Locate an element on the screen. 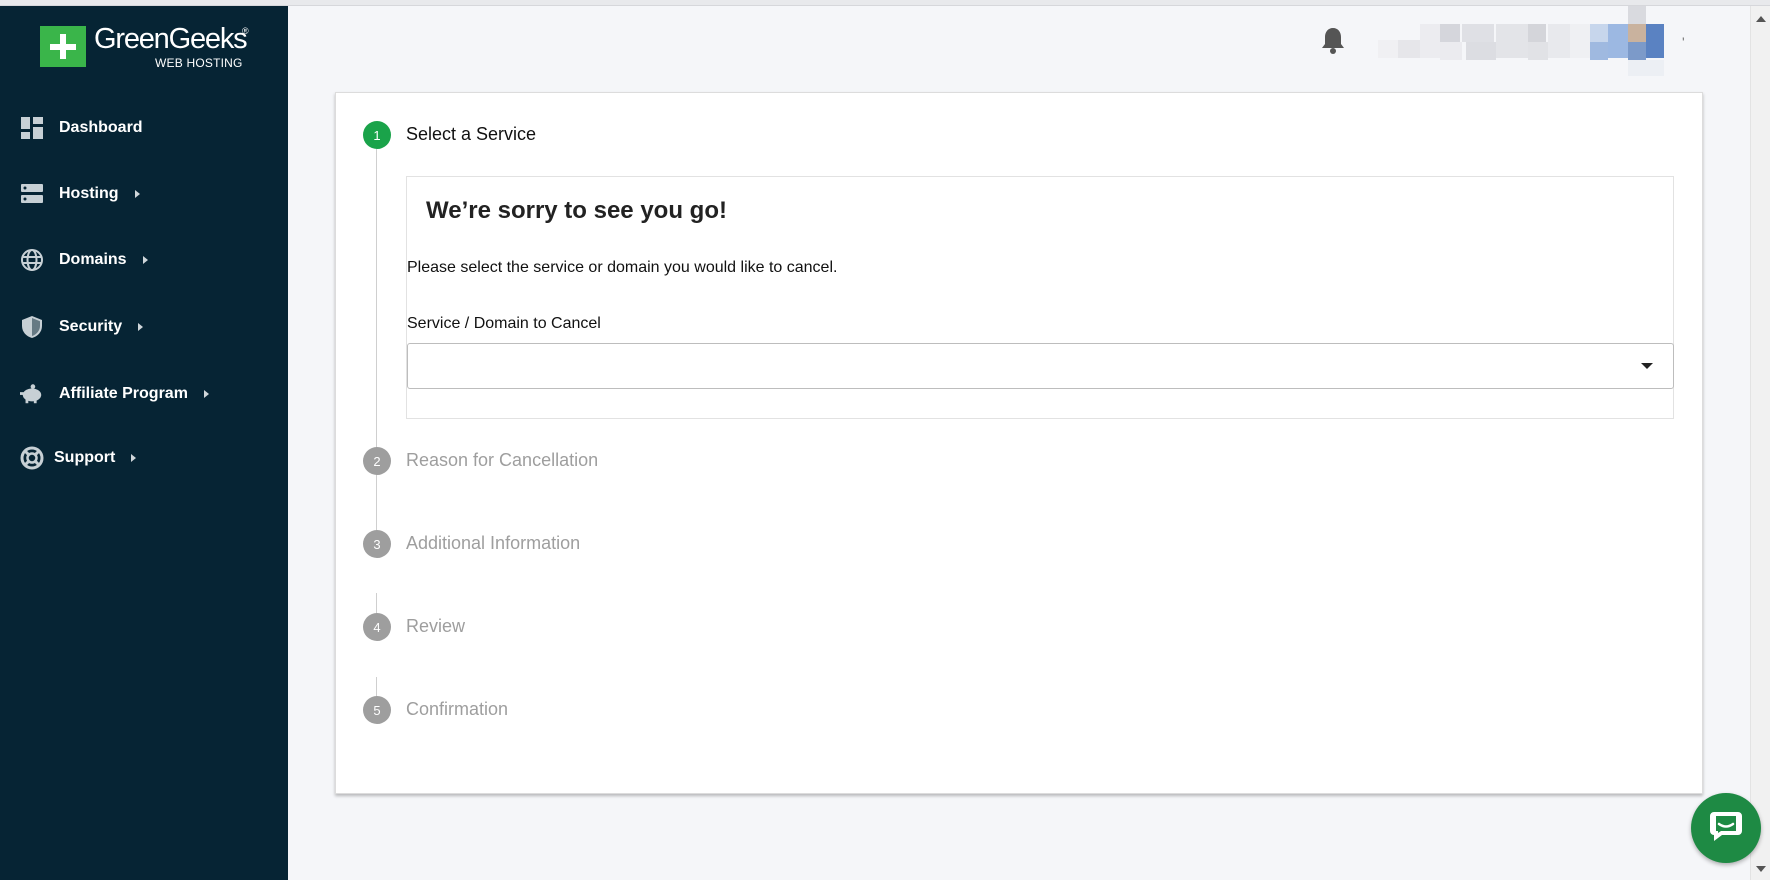  sidebar-item-dashboard: Dashboard is located at coordinates (81, 128).